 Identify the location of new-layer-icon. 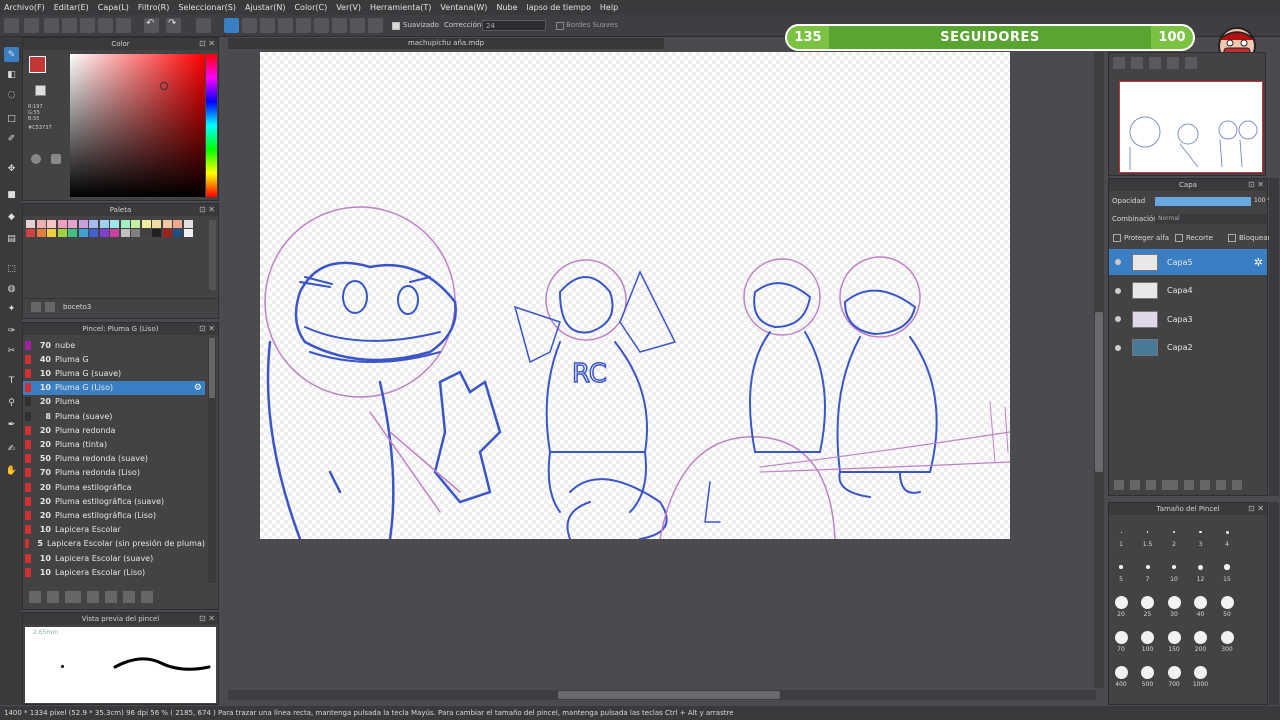
(1119, 485).